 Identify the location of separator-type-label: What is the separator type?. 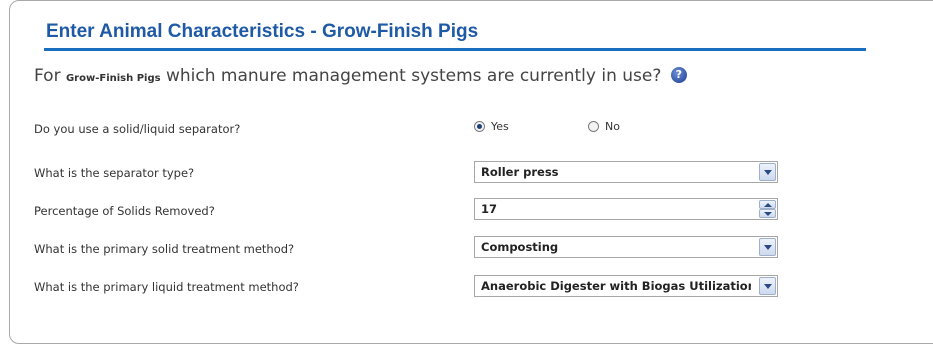
(114, 173).